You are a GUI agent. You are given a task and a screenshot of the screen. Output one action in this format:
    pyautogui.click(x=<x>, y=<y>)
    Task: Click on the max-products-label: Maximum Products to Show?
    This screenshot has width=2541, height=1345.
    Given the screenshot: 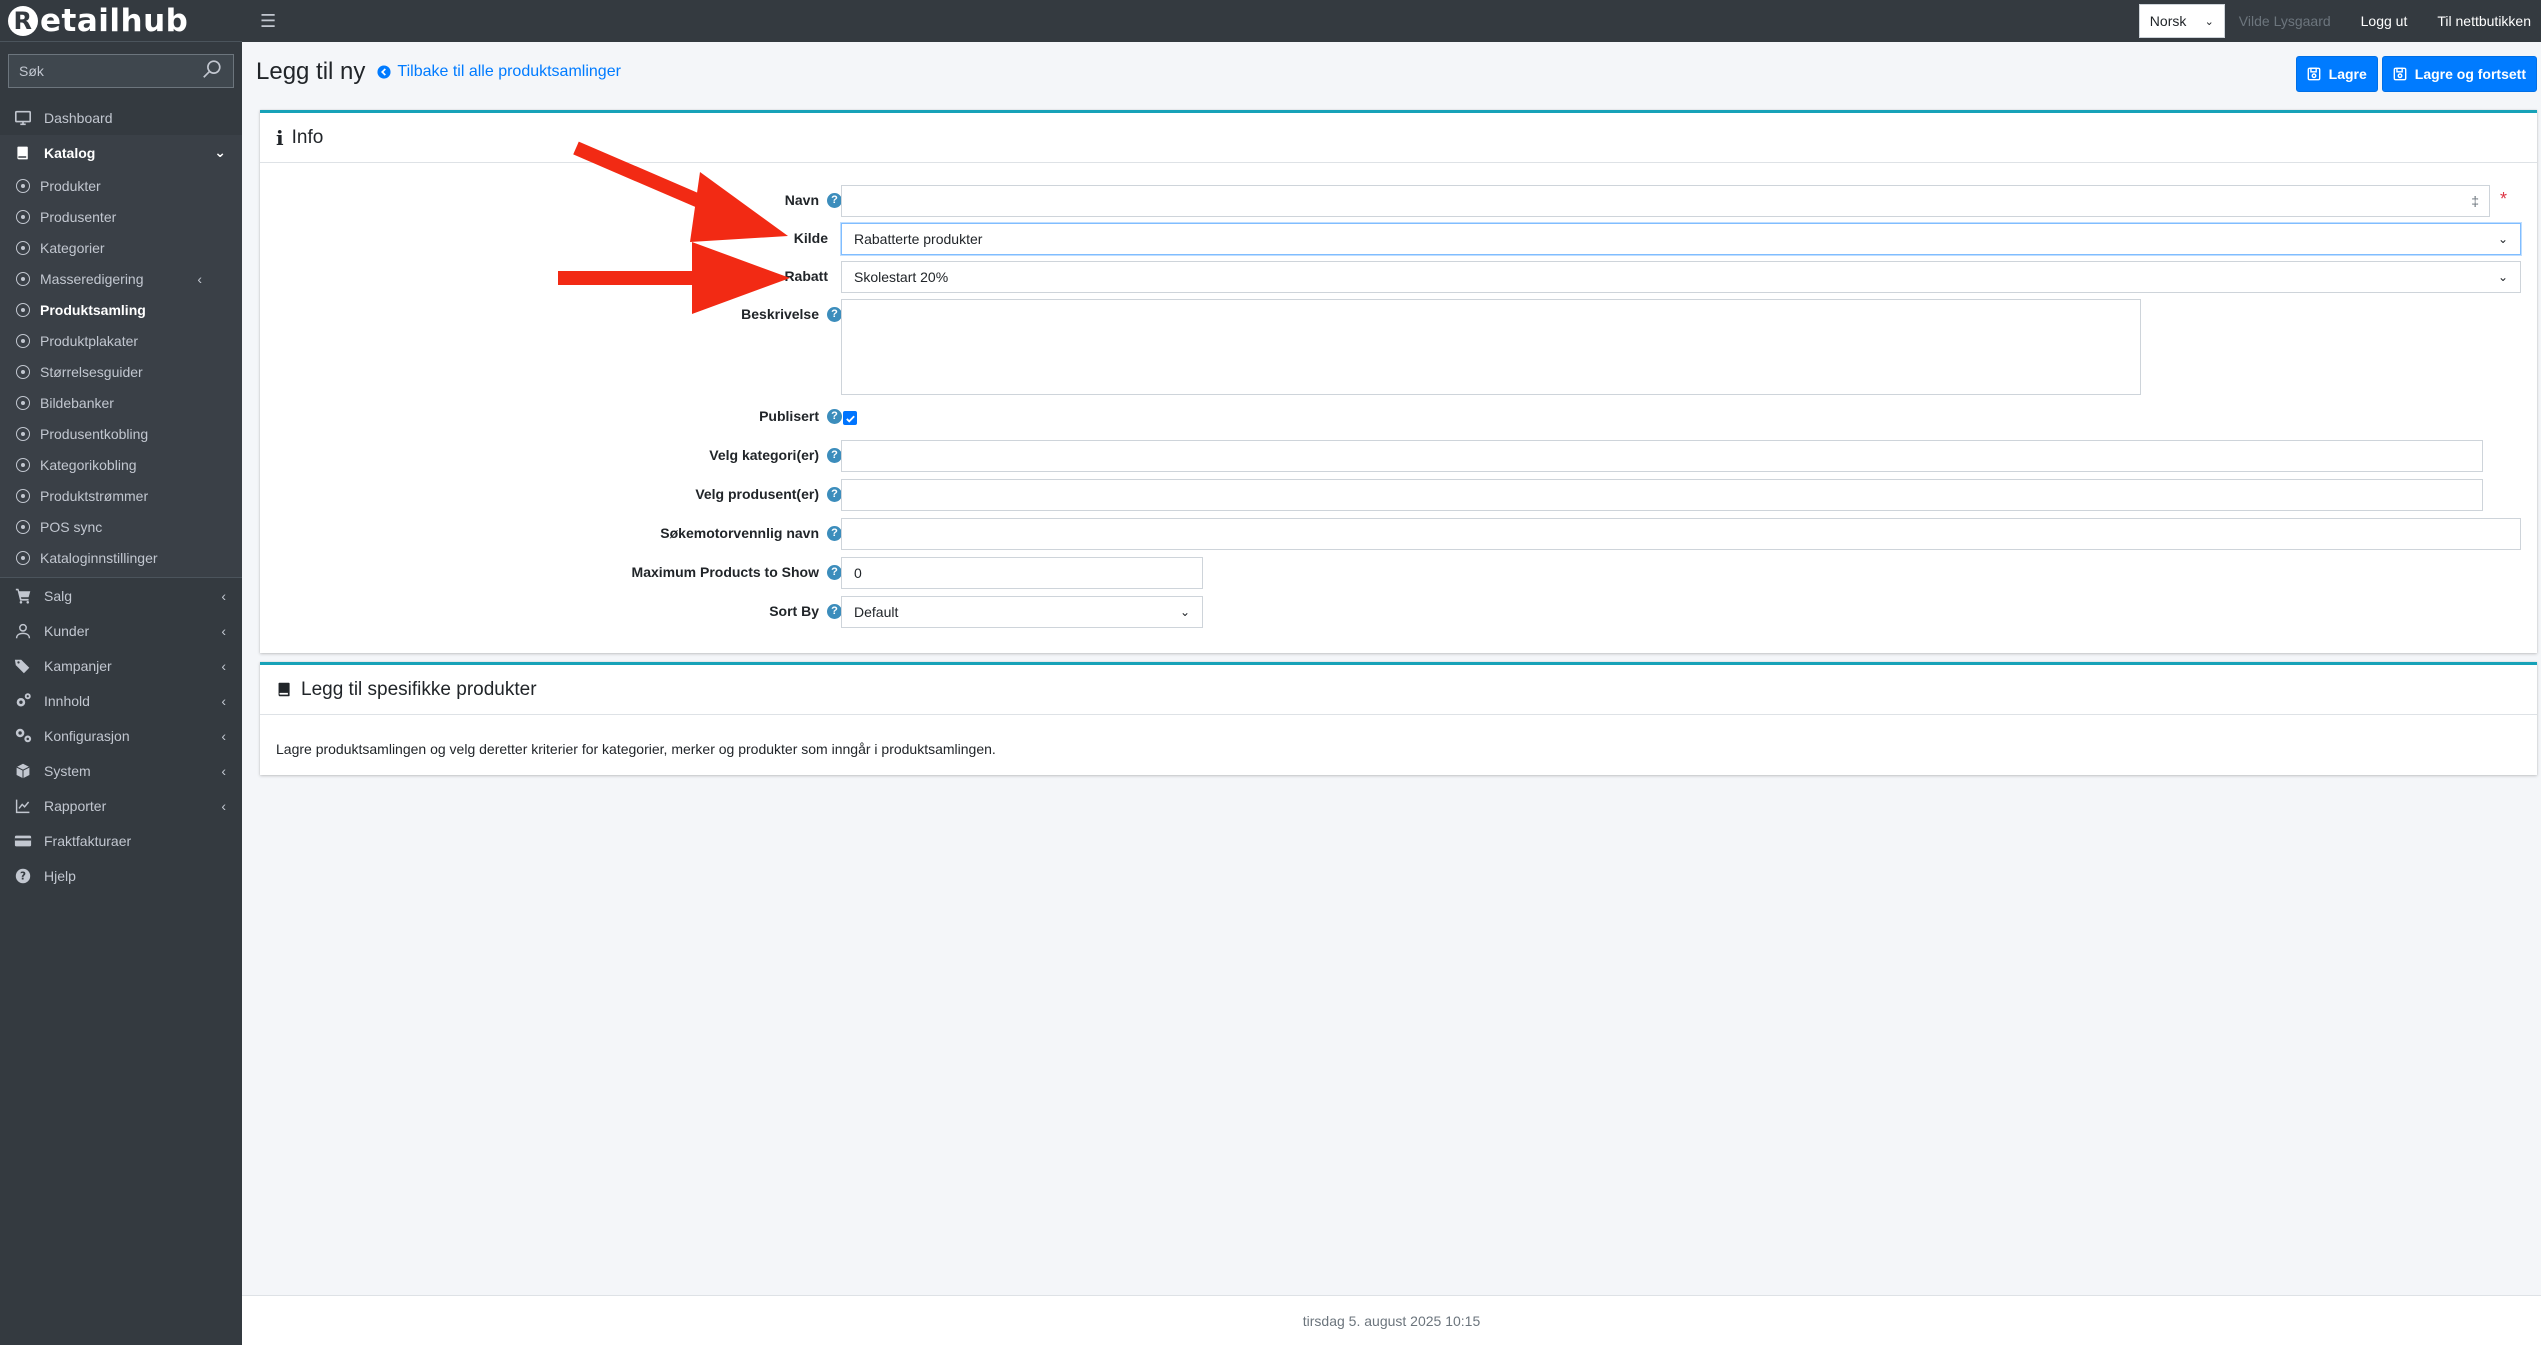 What is the action you would take?
    pyautogui.click(x=737, y=572)
    